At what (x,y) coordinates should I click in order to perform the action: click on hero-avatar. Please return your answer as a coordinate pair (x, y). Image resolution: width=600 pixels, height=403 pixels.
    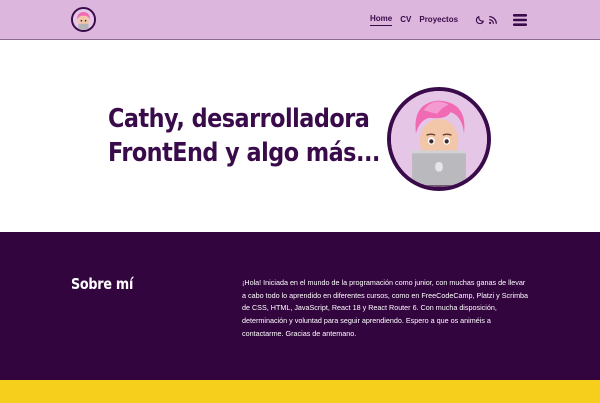
    Looking at the image, I should click on (439, 139).